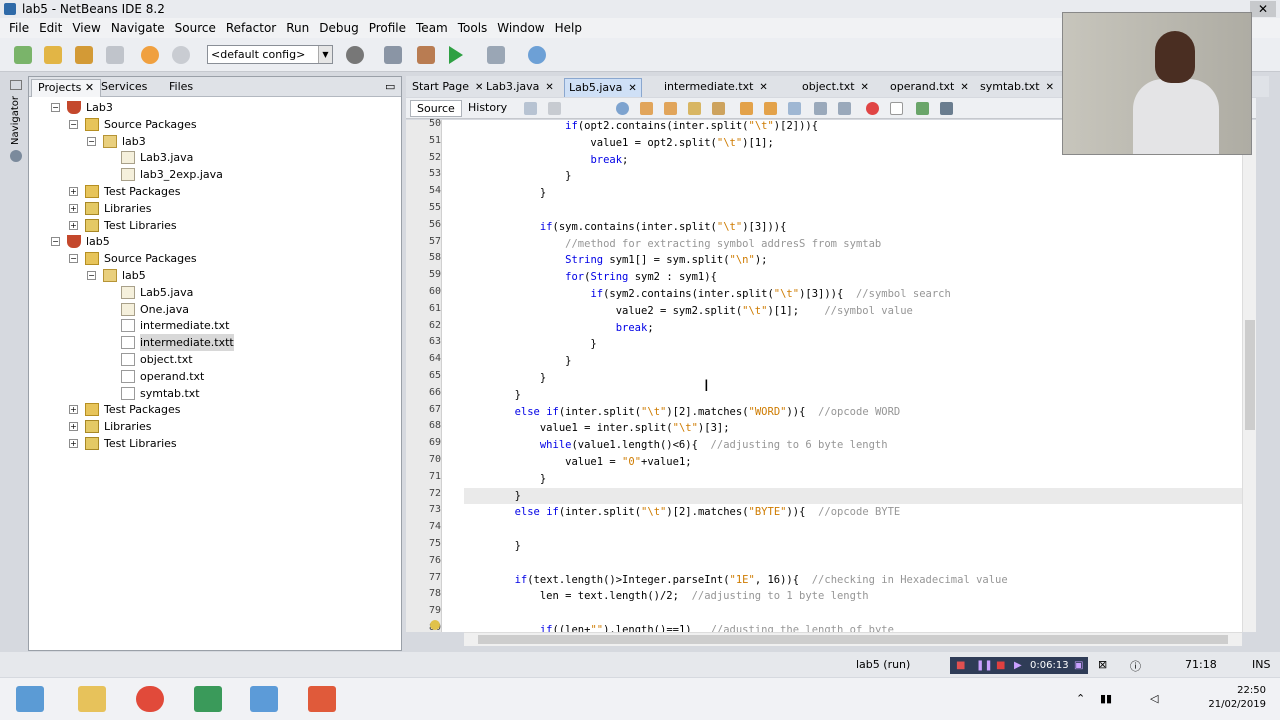  I want to click on recorder-taskbar-icon, so click(322, 699).